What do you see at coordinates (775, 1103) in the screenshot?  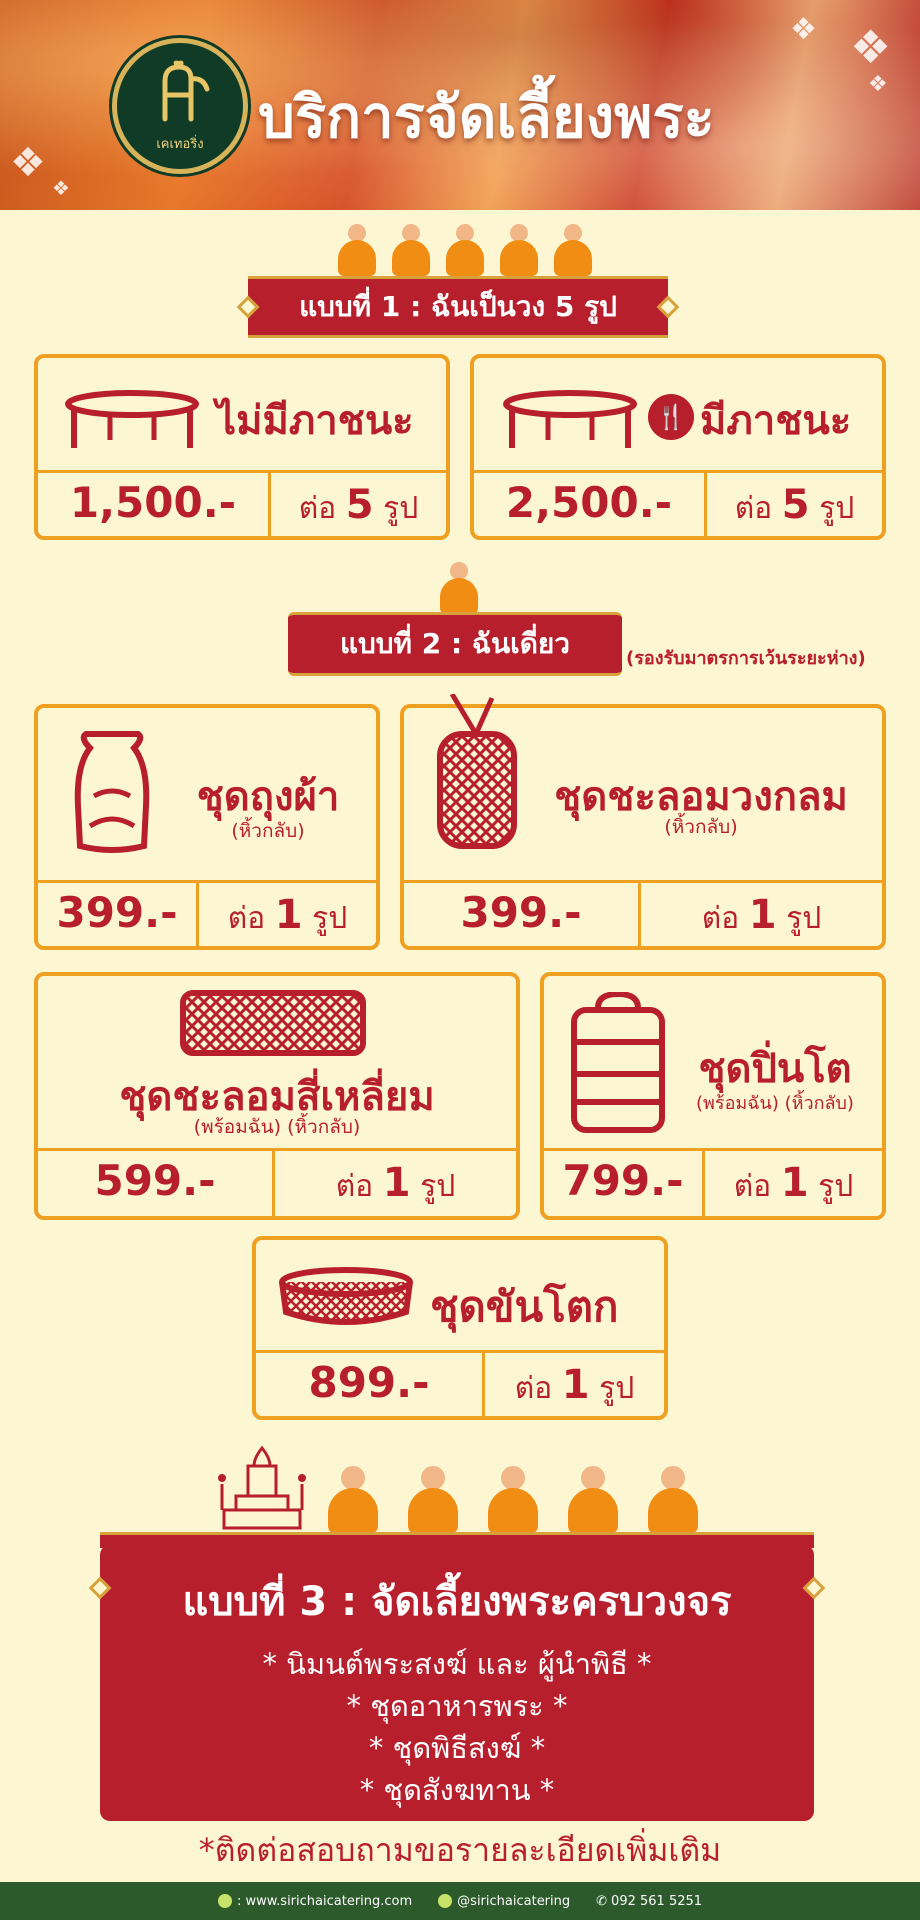 I see `item-tiffin-sub: (พร้อมฉัน) (หิ้วกลับ)` at bounding box center [775, 1103].